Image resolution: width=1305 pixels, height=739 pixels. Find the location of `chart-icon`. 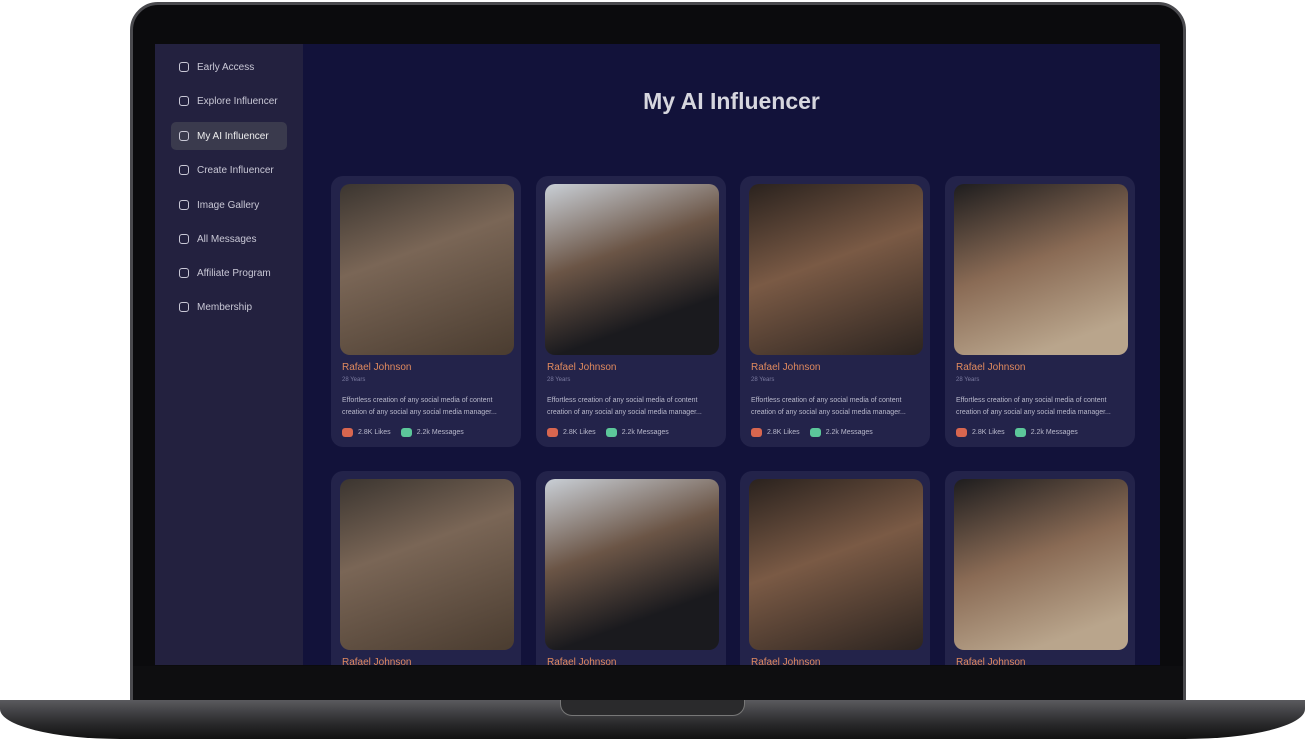

chart-icon is located at coordinates (184, 307).